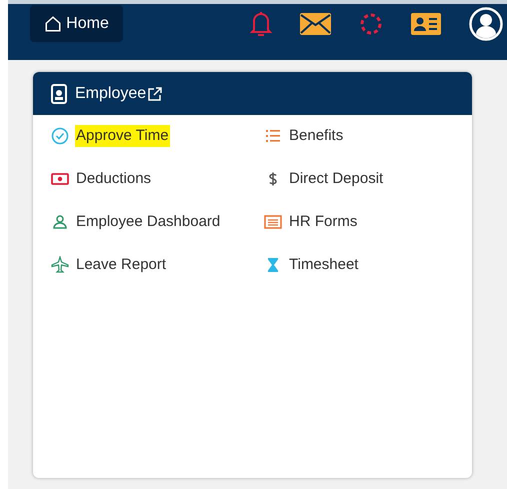 The width and height of the screenshot is (507, 489). I want to click on banknote-icon, so click(60, 179).